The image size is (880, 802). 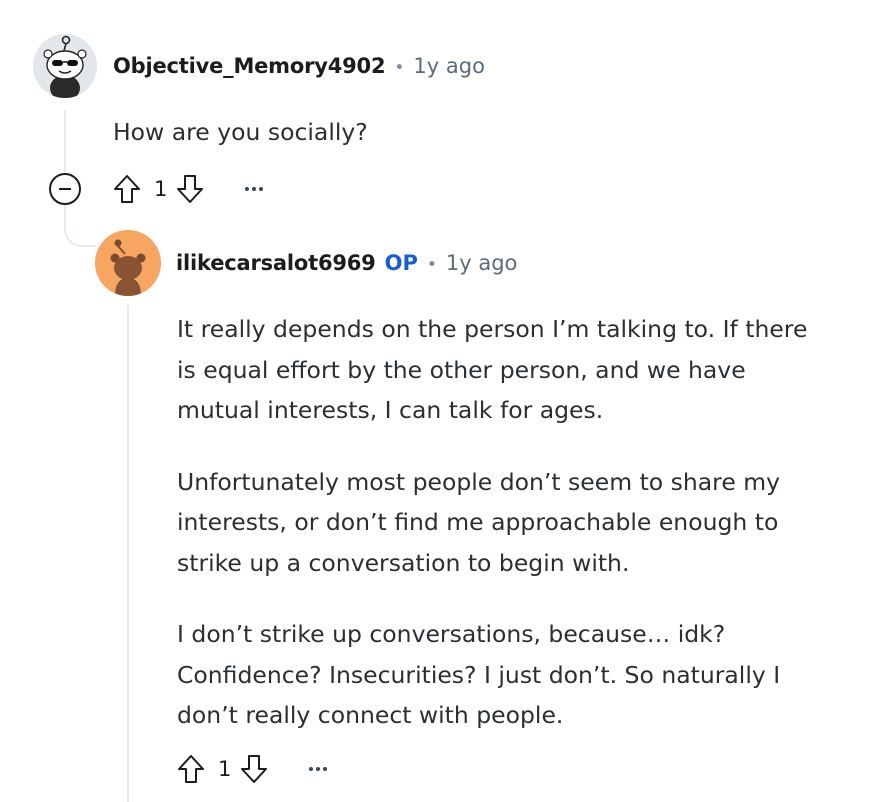 I want to click on op-badge: OP, so click(x=401, y=263).